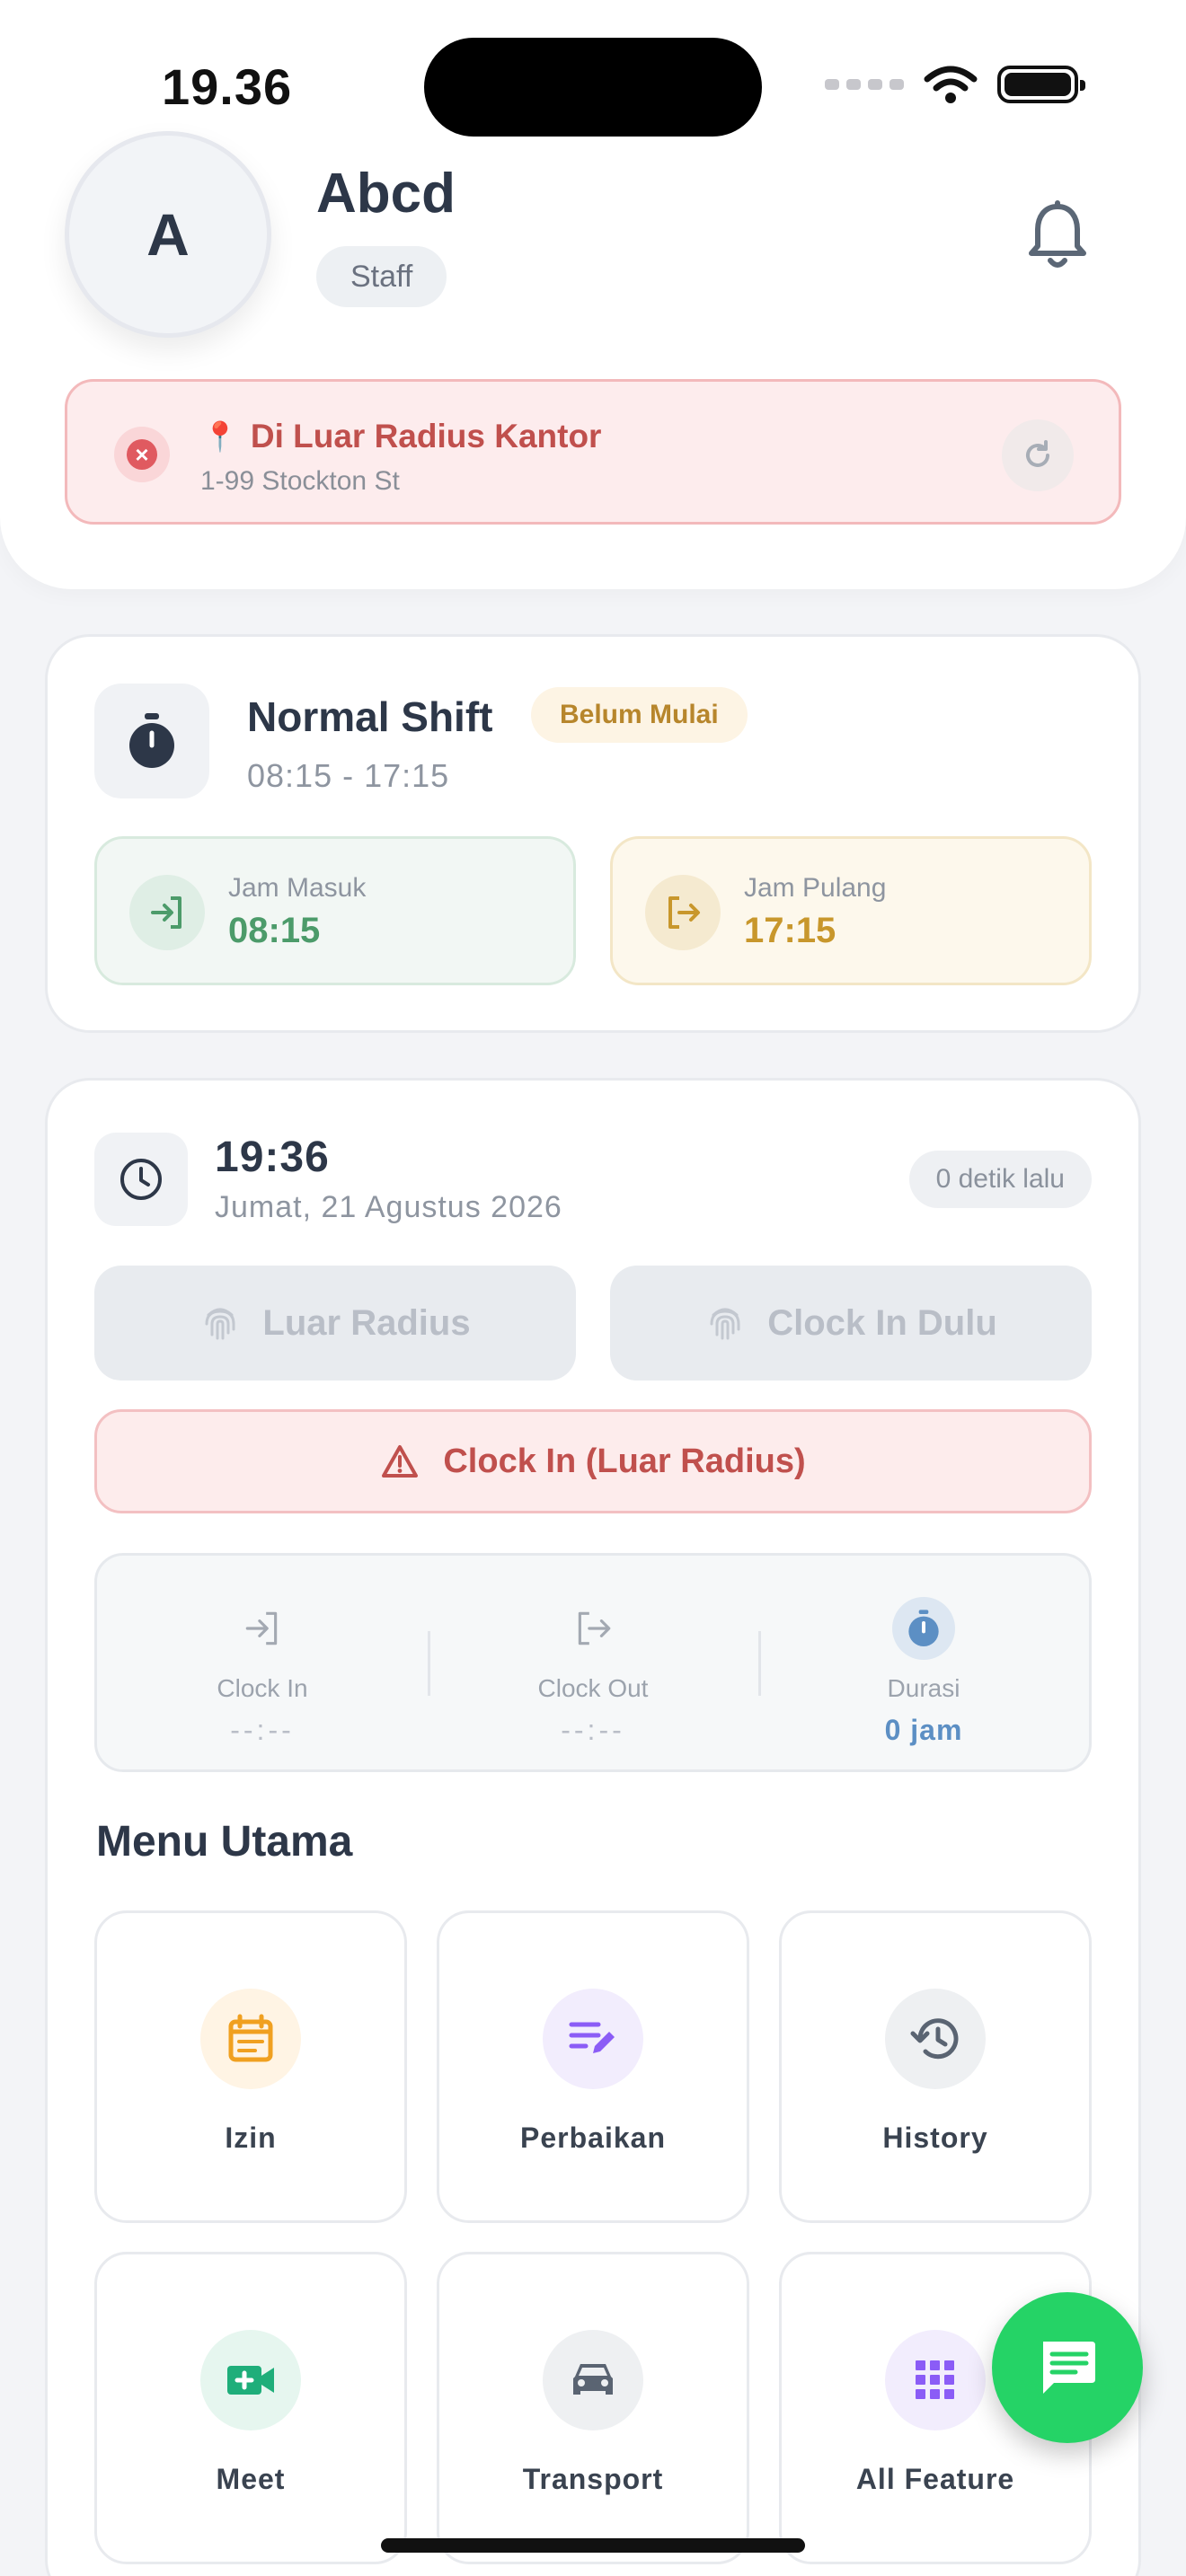  I want to click on menu-item-label: Transport, so click(593, 2479).